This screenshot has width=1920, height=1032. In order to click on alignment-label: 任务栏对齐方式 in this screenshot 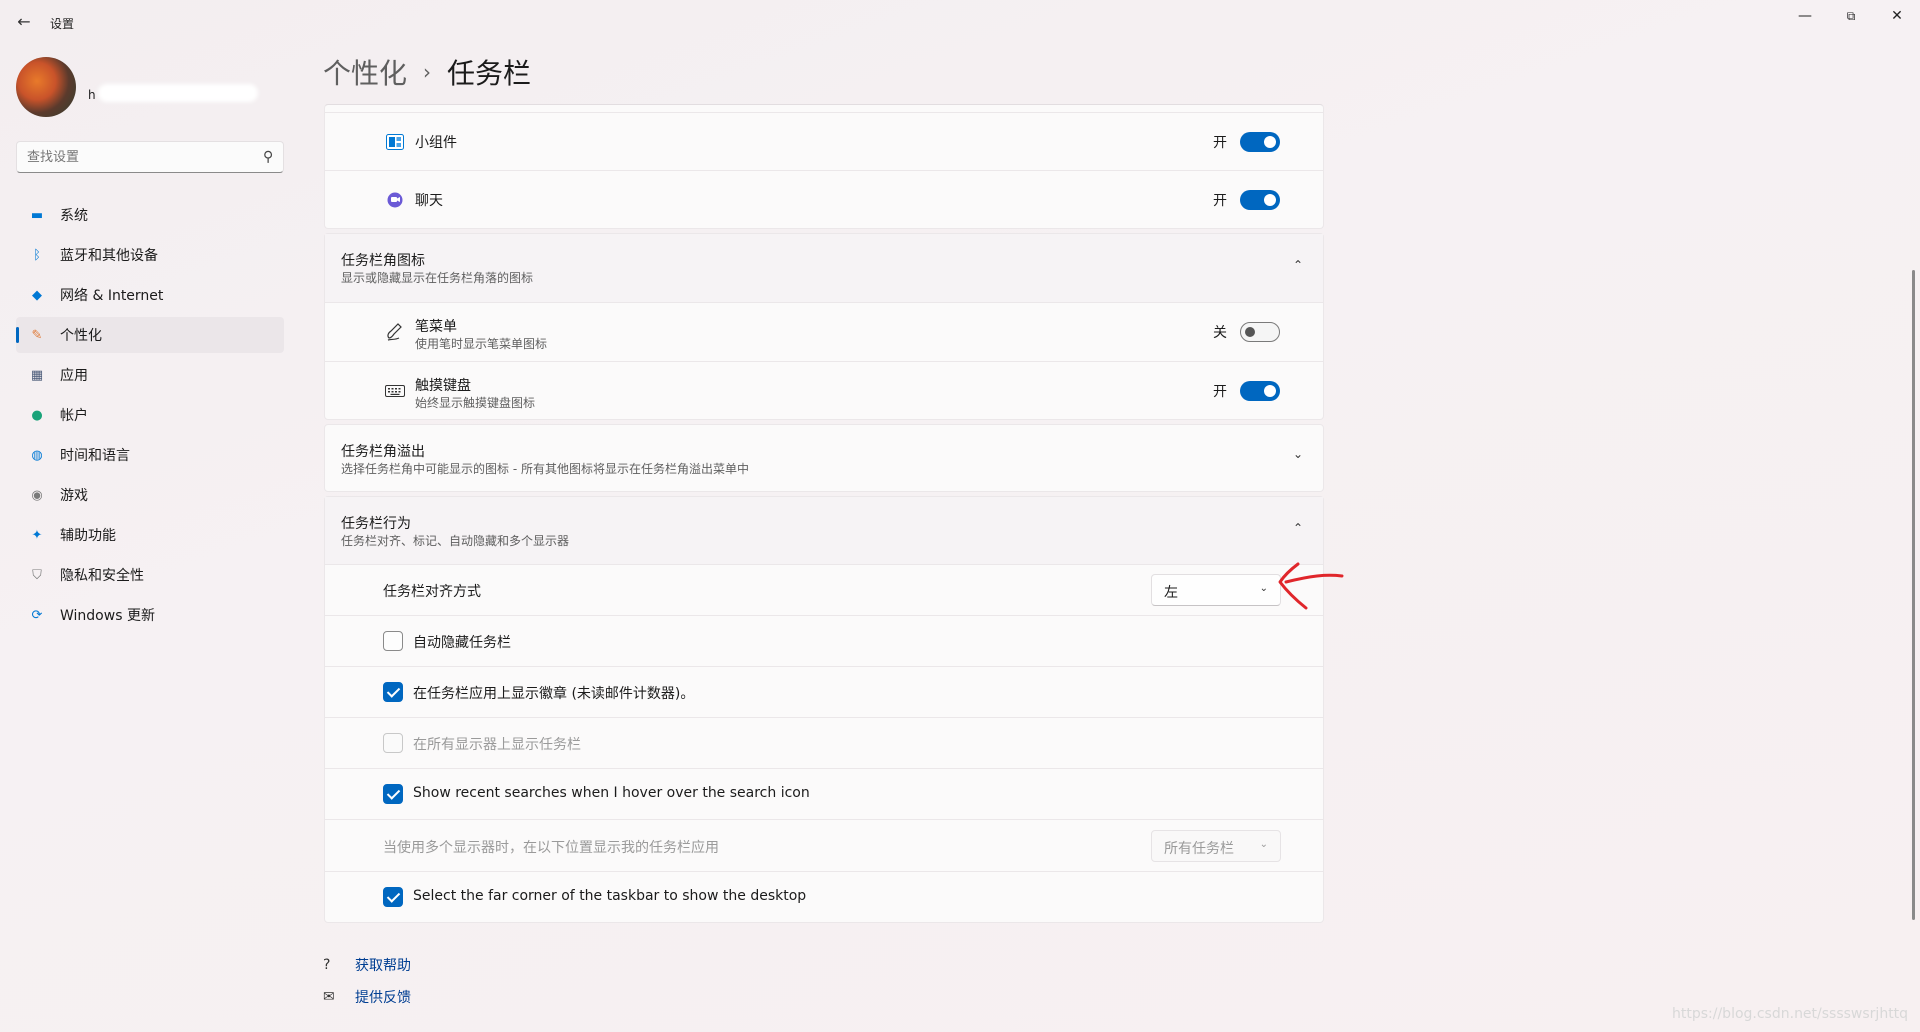, I will do `click(432, 592)`.